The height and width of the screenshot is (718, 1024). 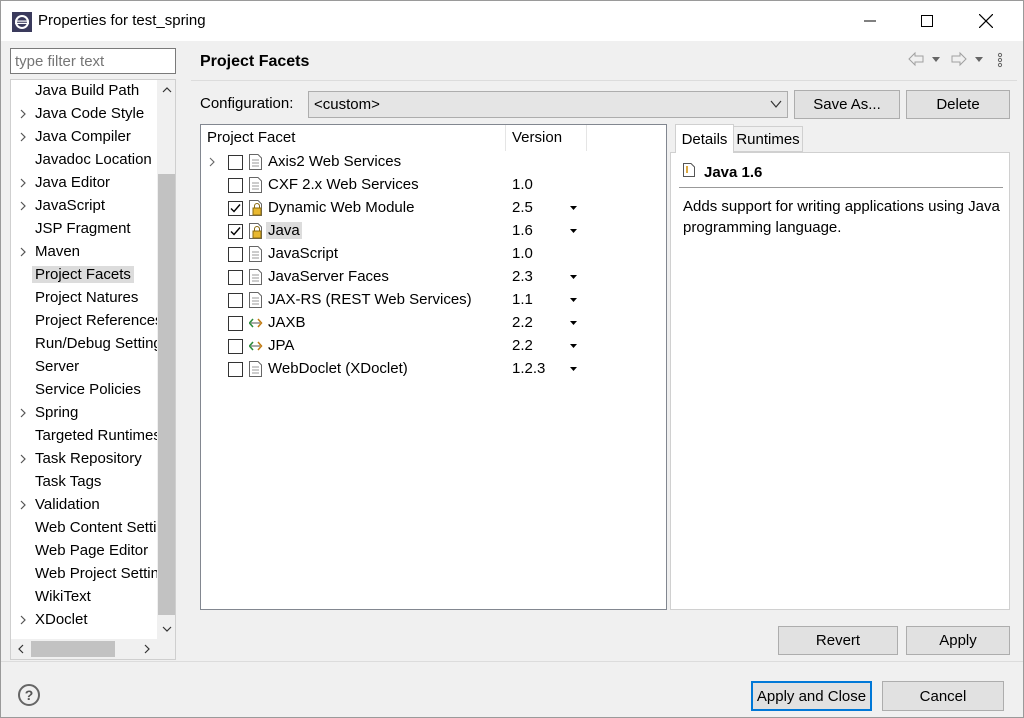 I want to click on tree-item: Web Project Settings, so click(x=93, y=574).